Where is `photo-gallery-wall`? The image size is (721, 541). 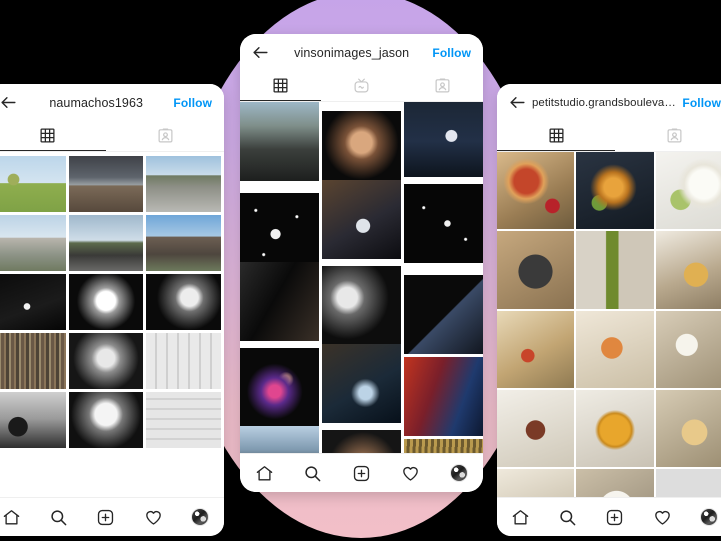
photo-gallery-wall is located at coordinates (183, 361).